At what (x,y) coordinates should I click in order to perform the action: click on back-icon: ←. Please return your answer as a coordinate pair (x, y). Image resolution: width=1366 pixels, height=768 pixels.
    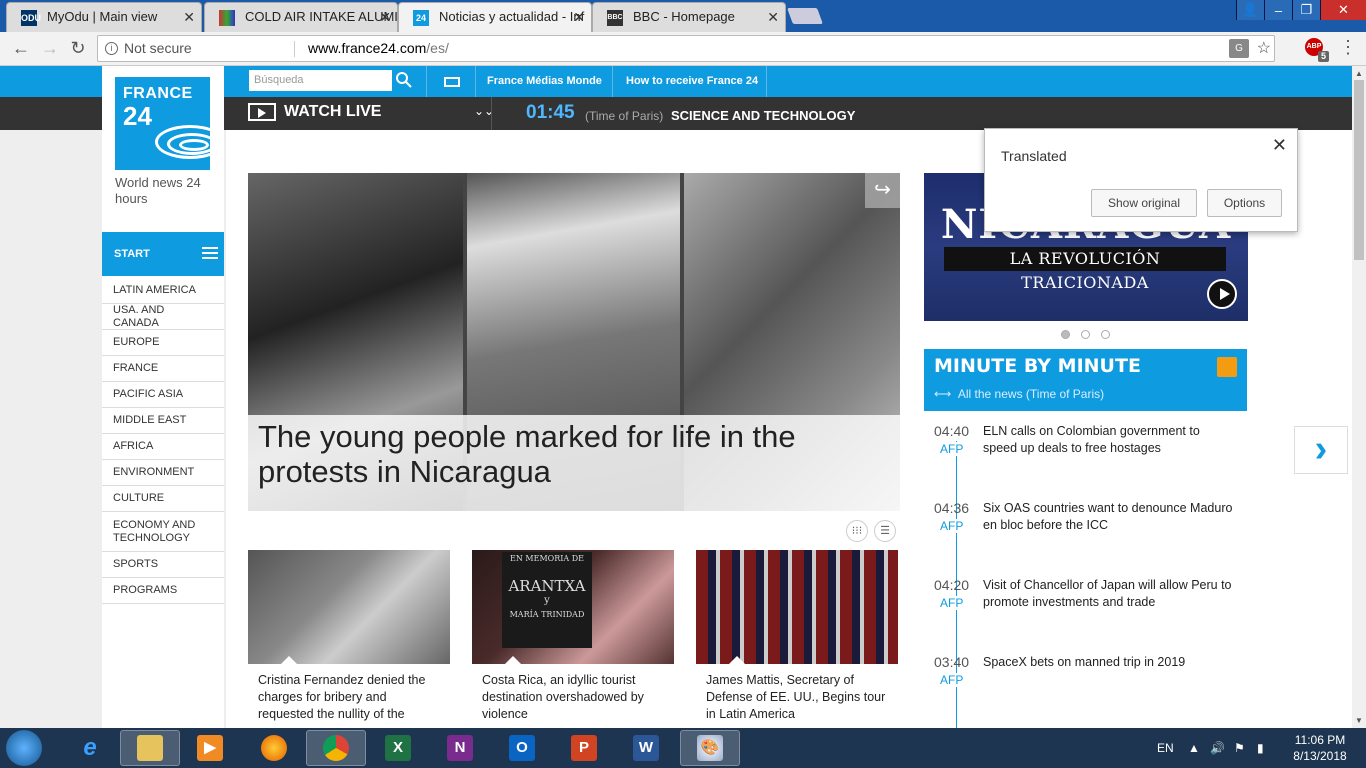
    Looking at the image, I should click on (21, 48).